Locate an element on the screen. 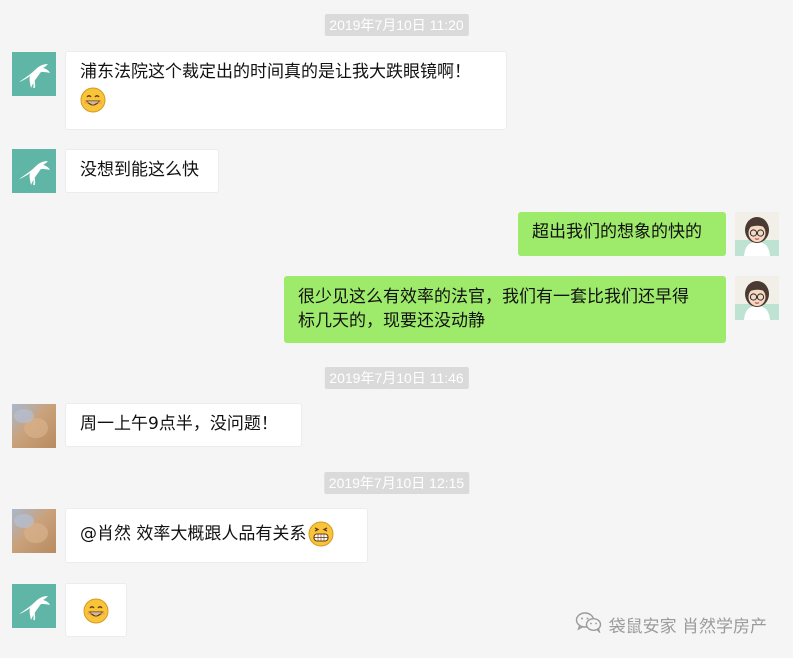 Image resolution: width=793 pixels, height=658 pixels. watermark-text: 袋鼠安家 肖然学房产 is located at coordinates (687, 627).